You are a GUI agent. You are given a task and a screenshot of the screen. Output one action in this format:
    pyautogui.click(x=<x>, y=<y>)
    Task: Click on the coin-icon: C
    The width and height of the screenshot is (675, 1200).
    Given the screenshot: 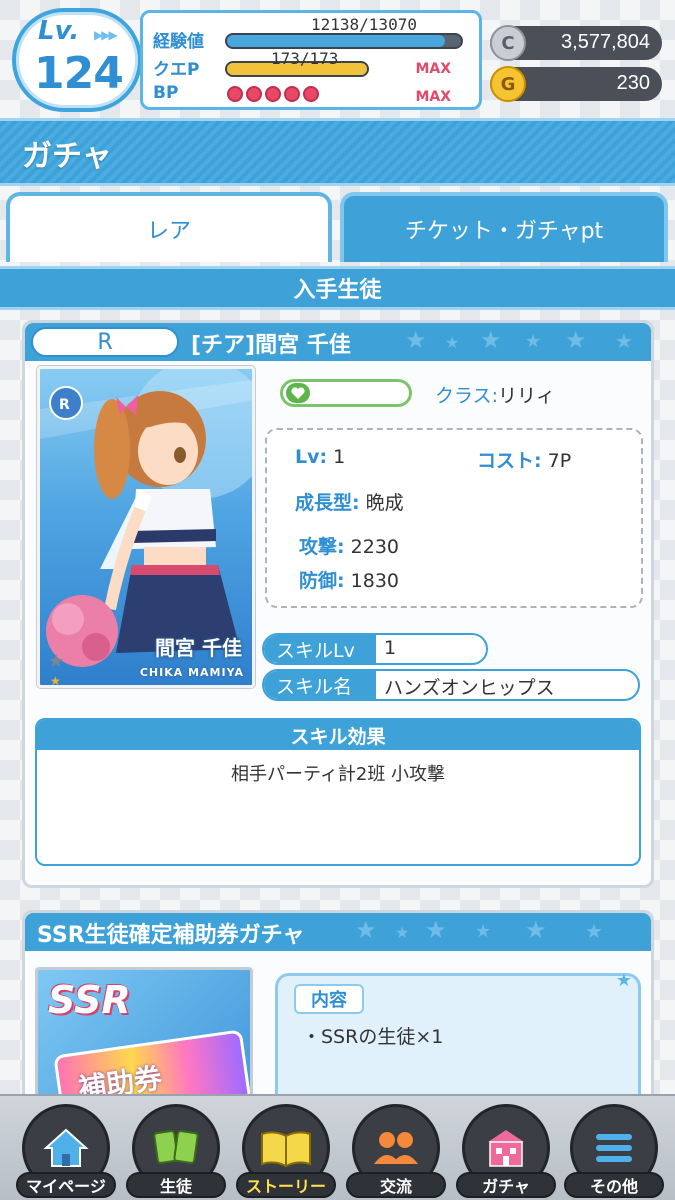 What is the action you would take?
    pyautogui.click(x=508, y=43)
    